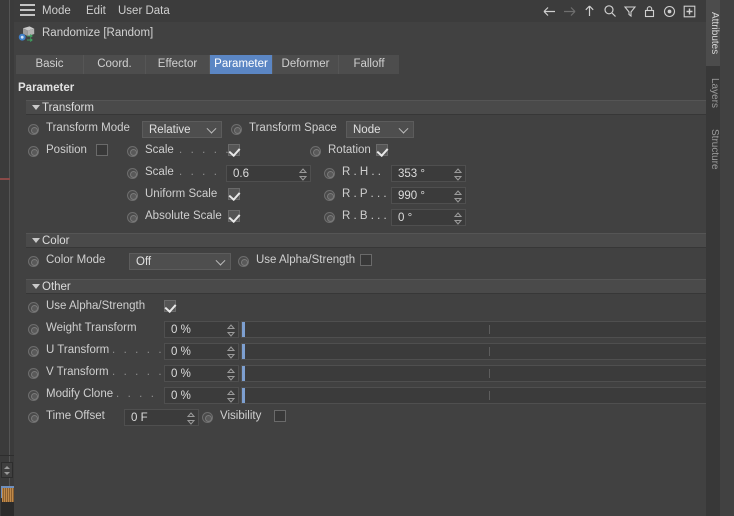 This screenshot has height=516, width=734. What do you see at coordinates (315, 151) in the screenshot?
I see `keyframe-dot-rotation` at bounding box center [315, 151].